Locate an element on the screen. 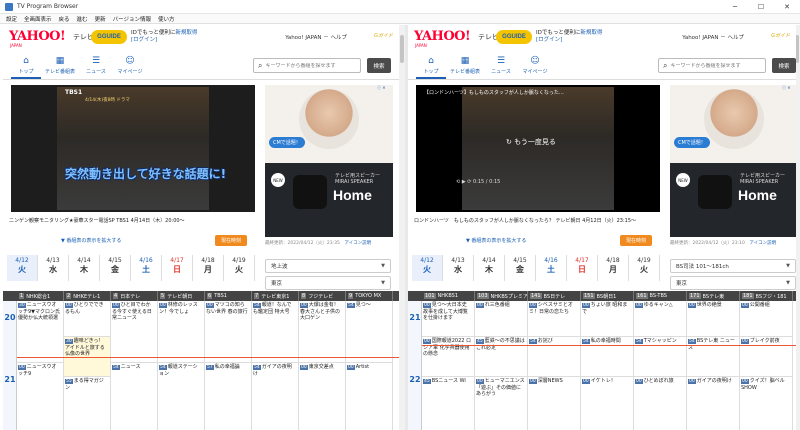 The width and height of the screenshot is (800, 430). program-cell: 00 東京交差点 is located at coordinates (322, 396).